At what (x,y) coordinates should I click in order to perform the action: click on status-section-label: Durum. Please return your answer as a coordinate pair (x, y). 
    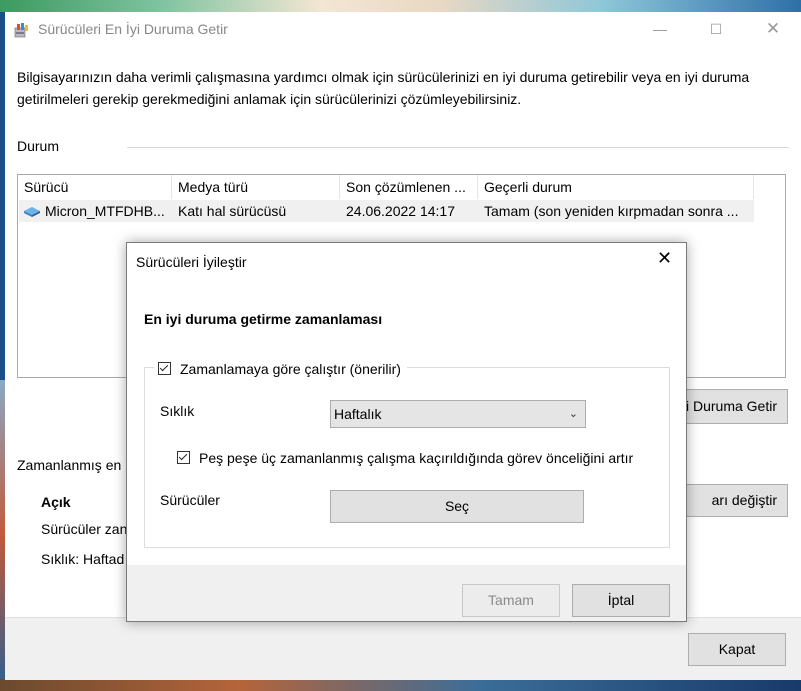
    Looking at the image, I should click on (38, 146).